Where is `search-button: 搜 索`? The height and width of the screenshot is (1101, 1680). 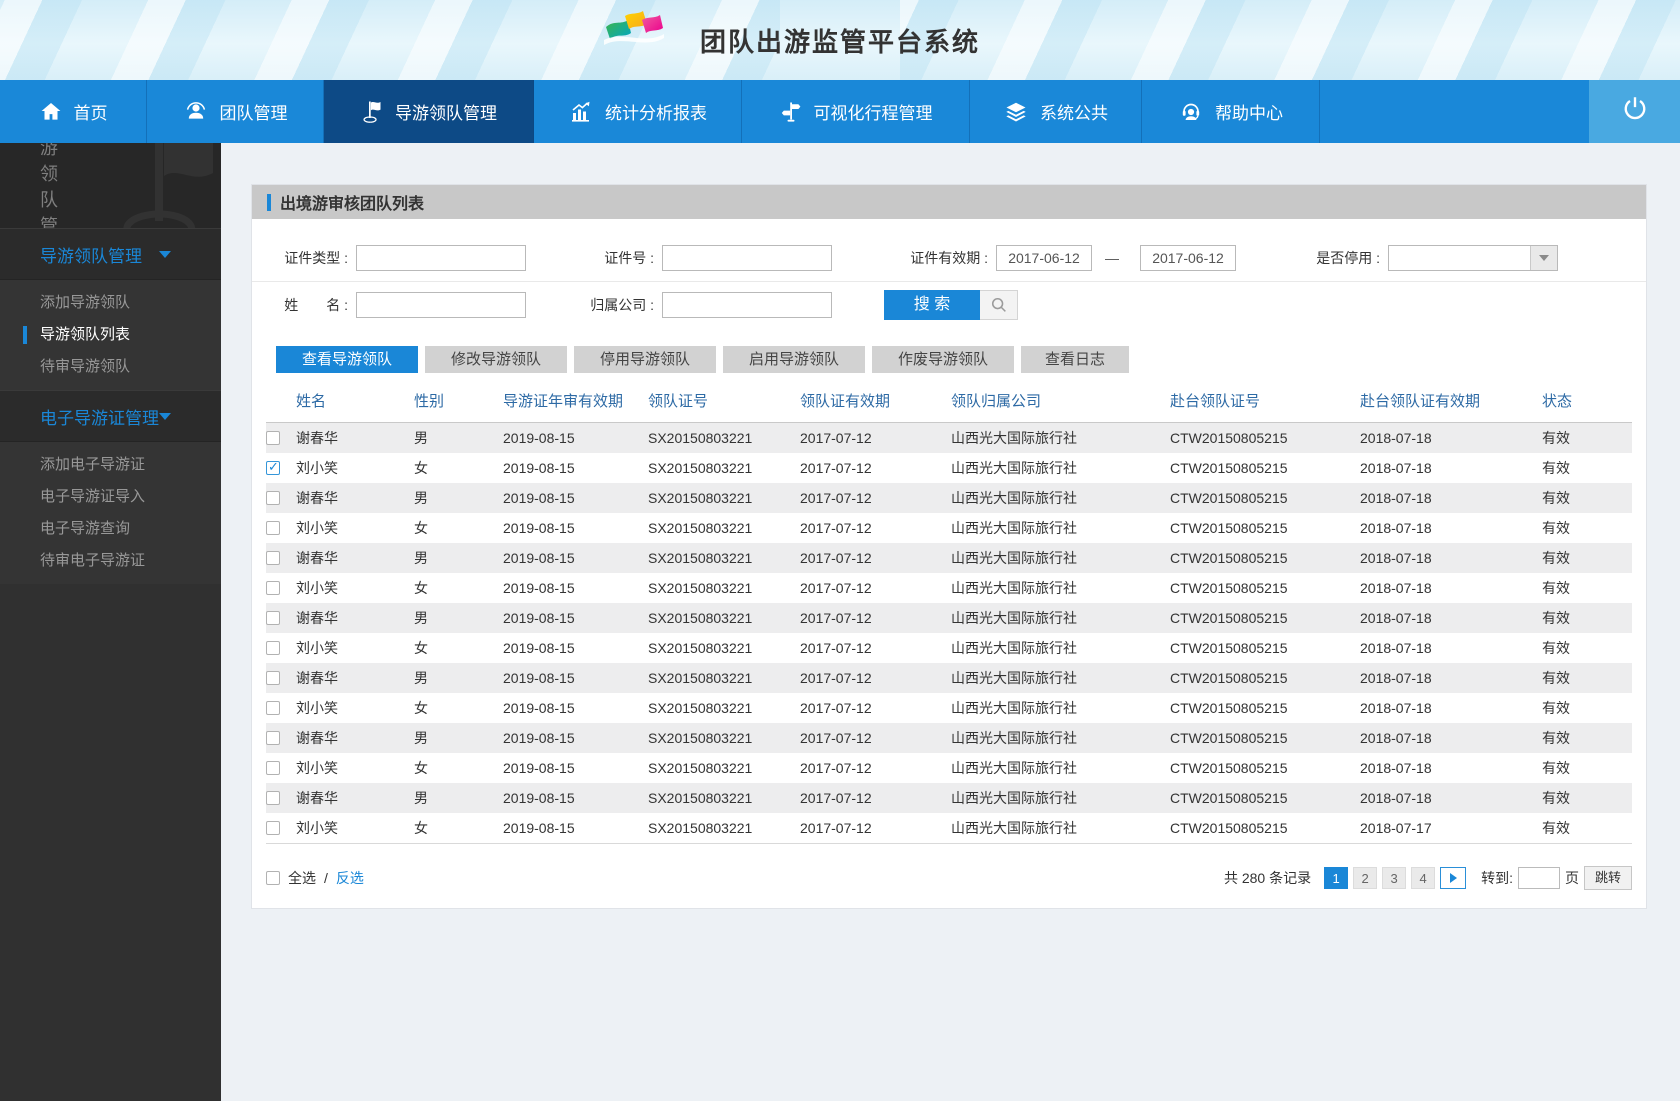 search-button: 搜 索 is located at coordinates (951, 305).